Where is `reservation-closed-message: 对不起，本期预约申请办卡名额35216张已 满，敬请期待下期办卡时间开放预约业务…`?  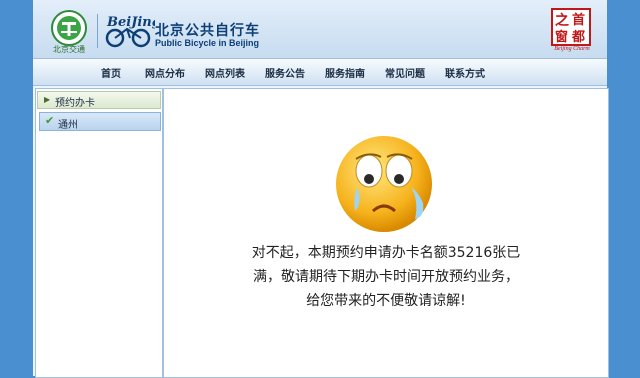
reservation-closed-message: 对不起，本期预约申请办卡名额35216张已 满，敬请期待下期办卡时间开放预约业务… is located at coordinates (386, 277).